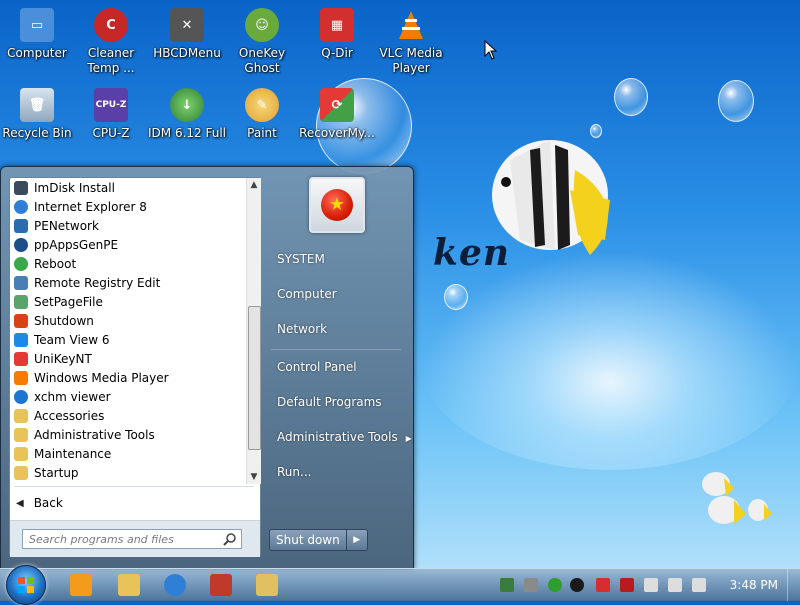 The height and width of the screenshot is (605, 800). Describe the element at coordinates (128, 453) in the screenshot. I see `program-folder-maintenance: Maintenance` at that location.